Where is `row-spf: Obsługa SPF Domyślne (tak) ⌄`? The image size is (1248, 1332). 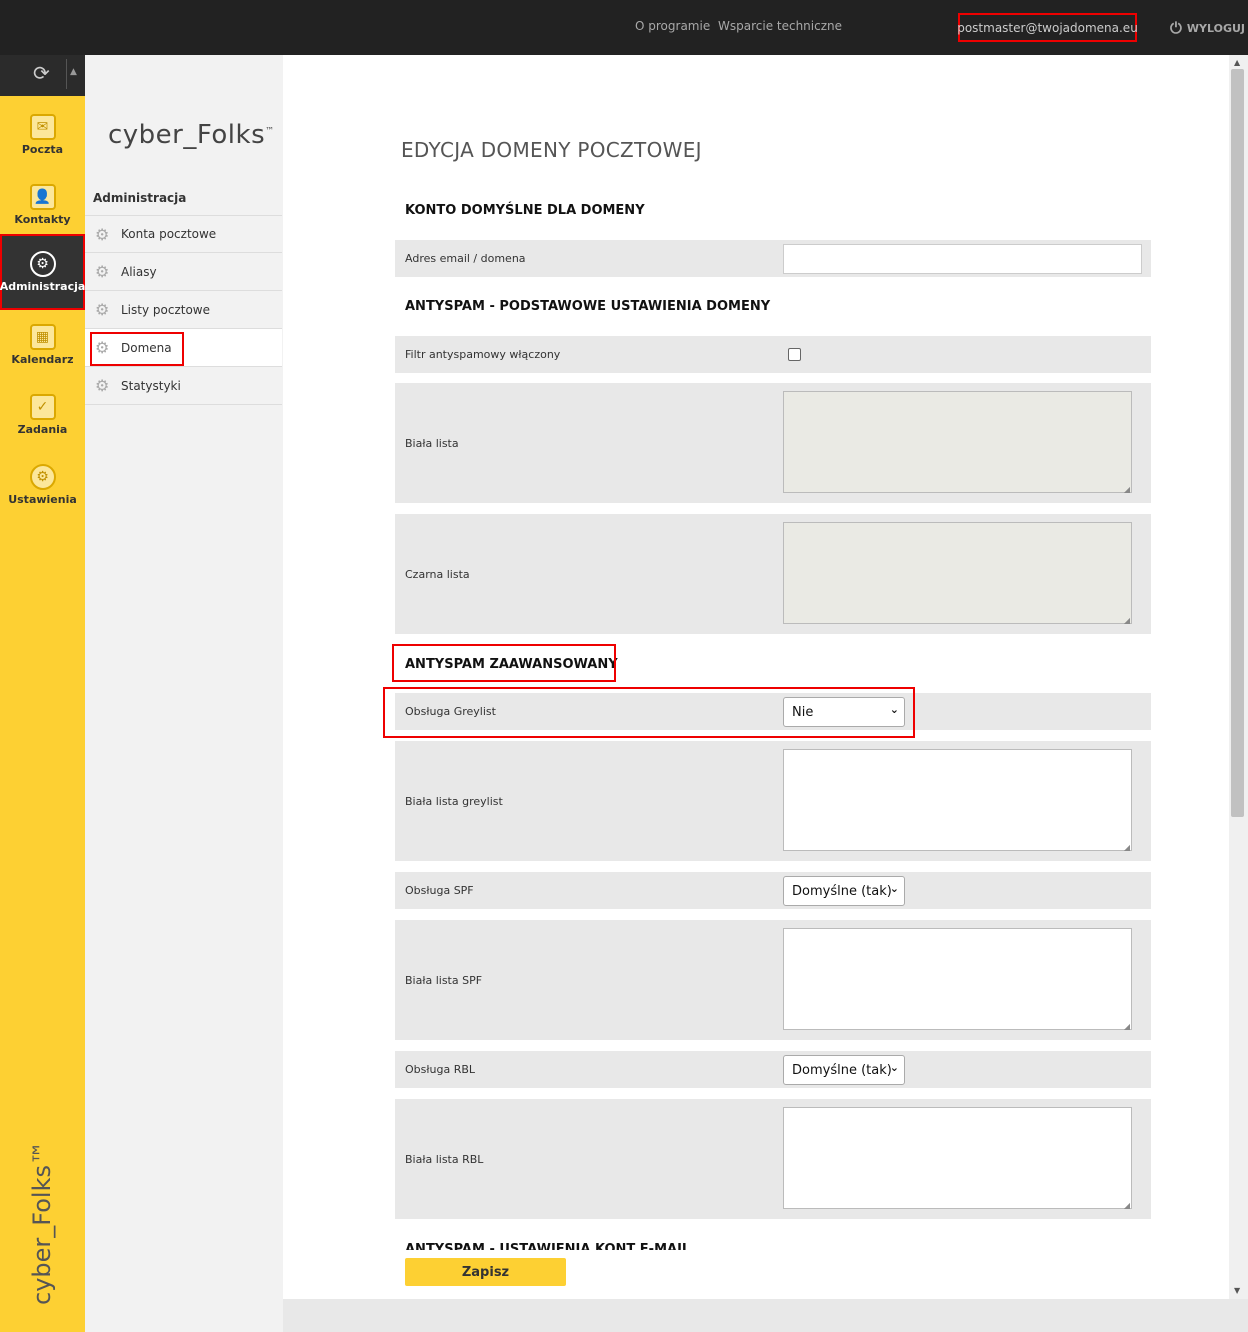
row-spf: Obsługa SPF Domyślne (tak) ⌄ is located at coordinates (773, 890).